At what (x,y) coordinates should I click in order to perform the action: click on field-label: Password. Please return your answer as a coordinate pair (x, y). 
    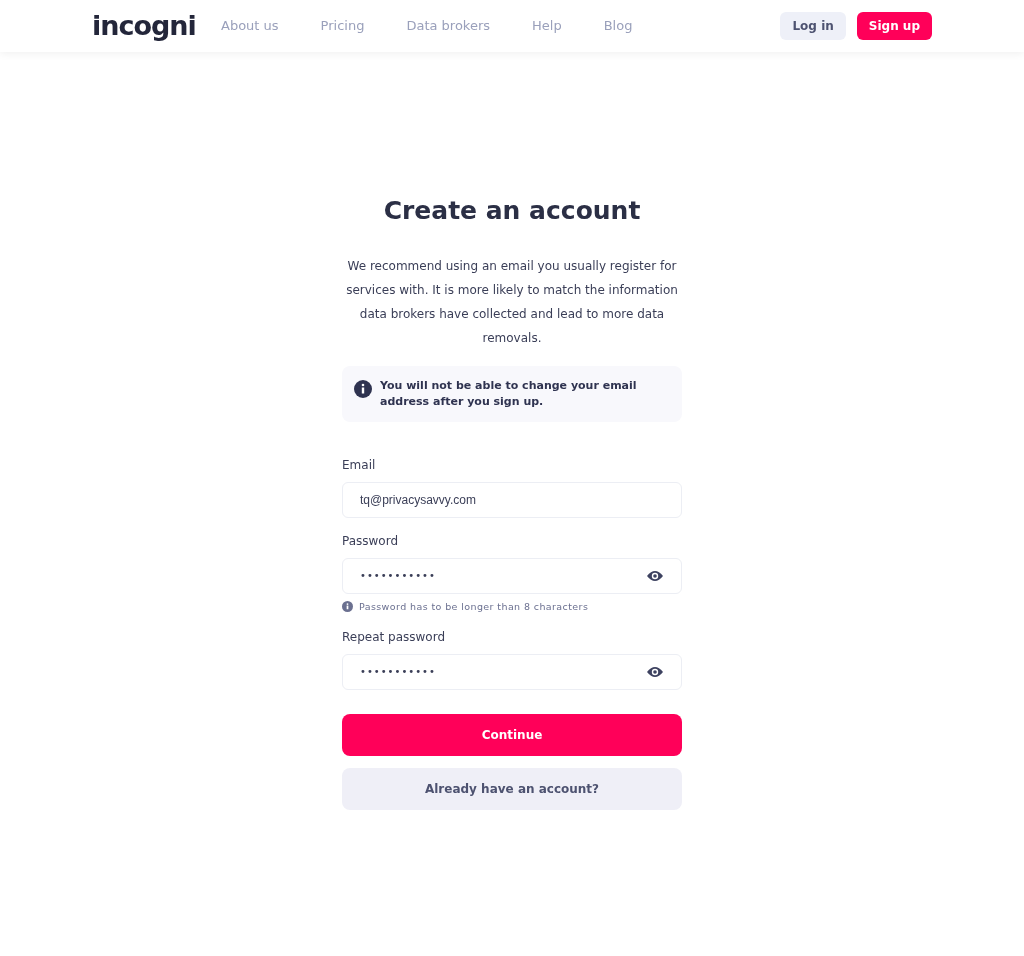
    Looking at the image, I should click on (371, 541).